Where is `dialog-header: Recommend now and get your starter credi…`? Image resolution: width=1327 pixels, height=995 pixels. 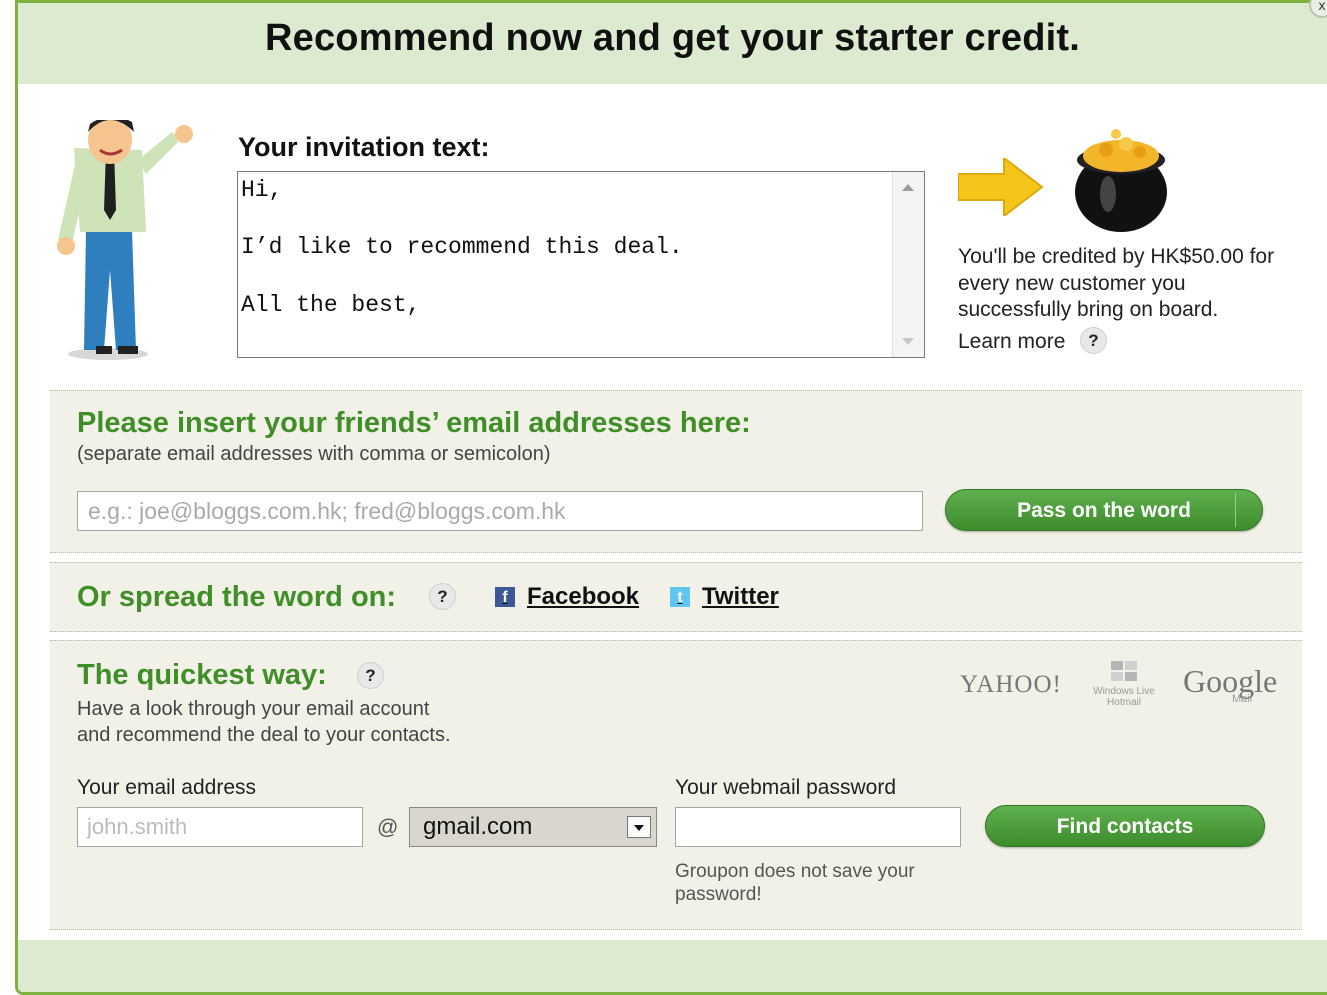
dialog-header: Recommend now and get your starter credi… is located at coordinates (672, 42).